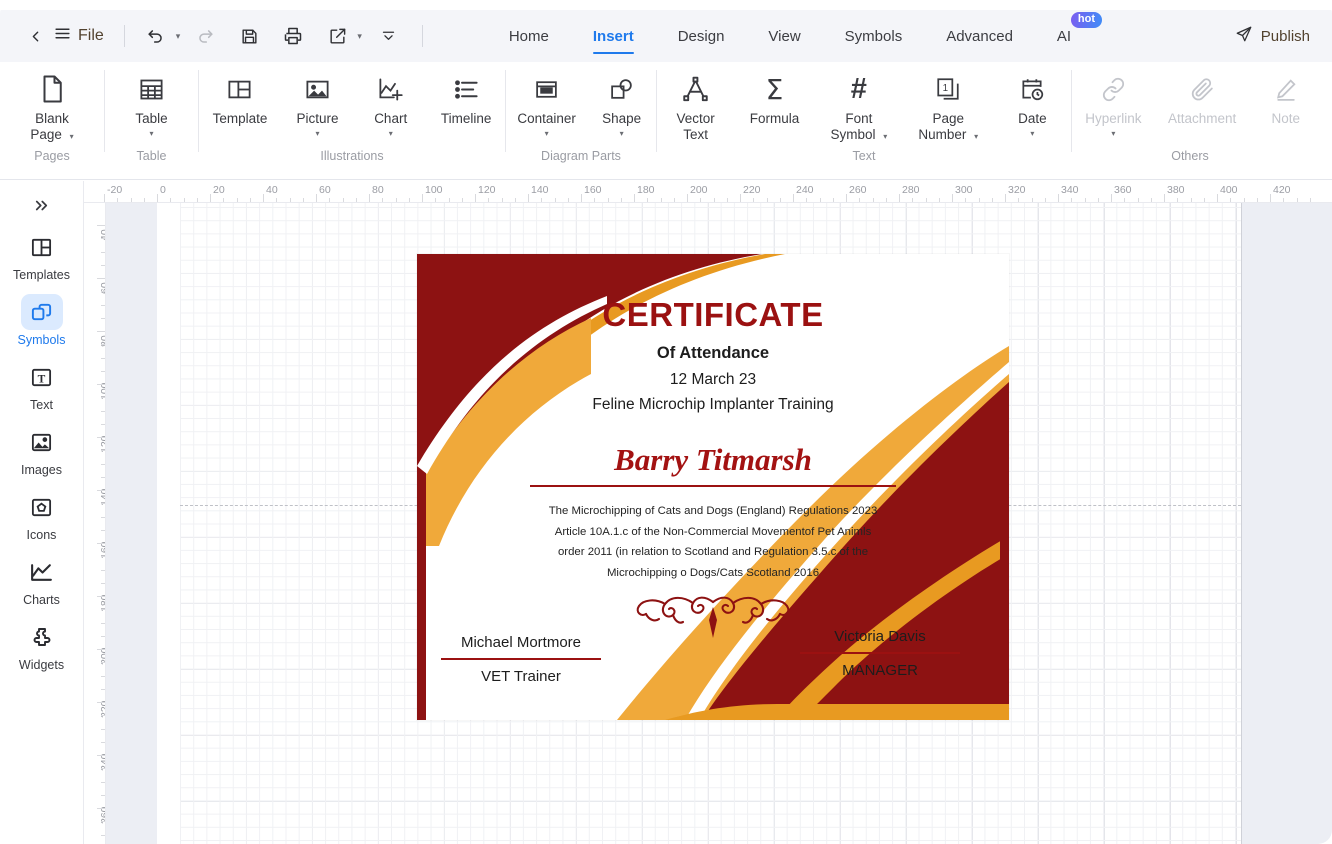  Describe the element at coordinates (521, 642) in the screenshot. I see `signature-left-name: Michael Mortmore` at that location.